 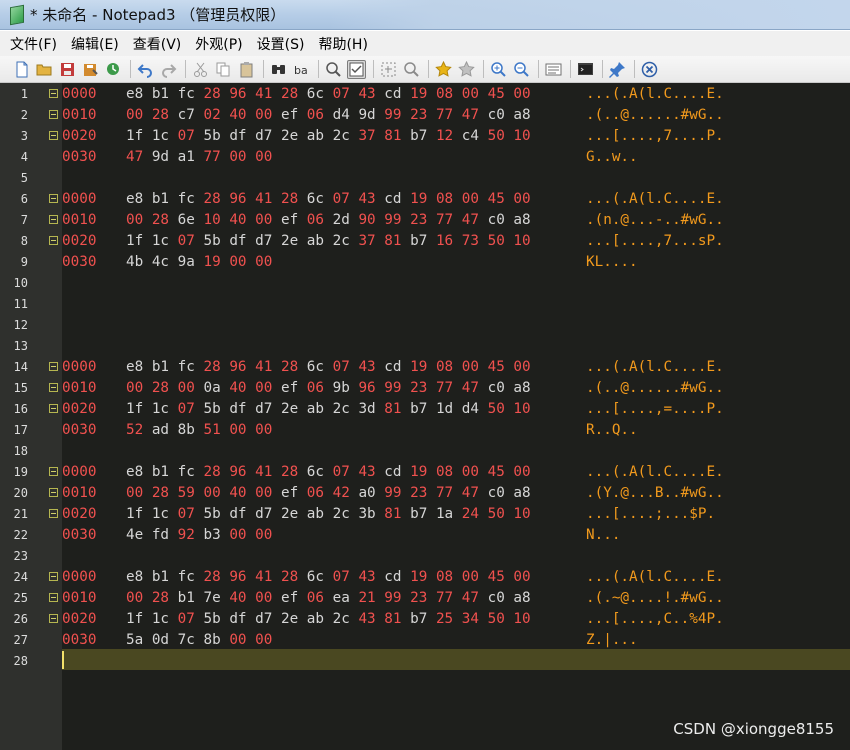 I want to click on csdn-watermark: CSDN @xiongge8155, so click(x=753, y=729).